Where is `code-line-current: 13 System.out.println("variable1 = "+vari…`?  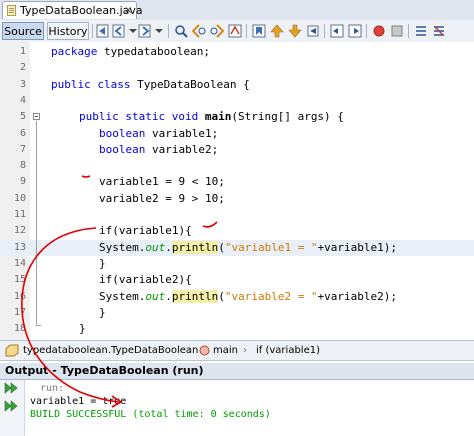
code-line-current: 13 System.out.println("variable1 = "+vari… is located at coordinates (237, 247).